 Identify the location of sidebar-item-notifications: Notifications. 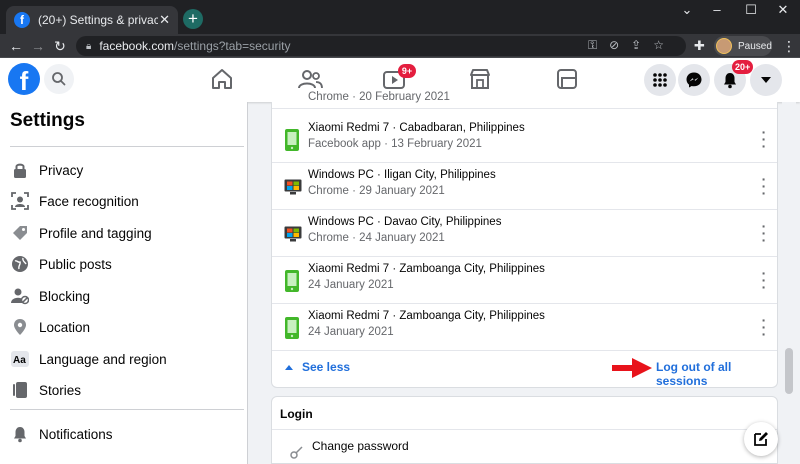
(61, 434).